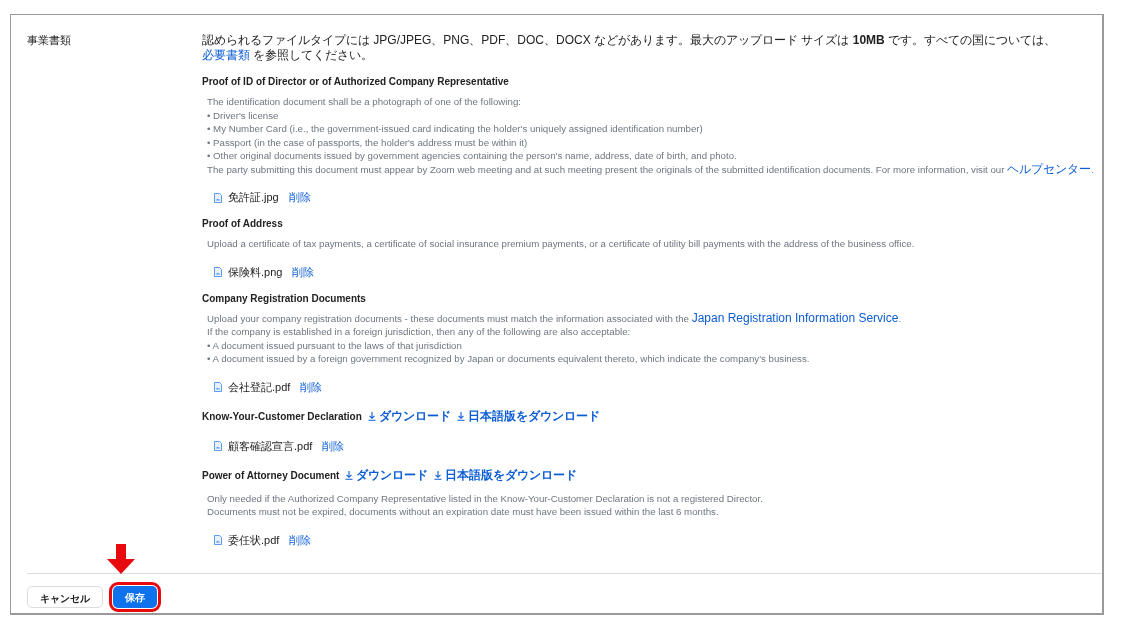  I want to click on description-text: Only needed if the Authorized Company Representative listed in the Know-Your-Customer Declaration is not a registered Director., so click(485, 498).